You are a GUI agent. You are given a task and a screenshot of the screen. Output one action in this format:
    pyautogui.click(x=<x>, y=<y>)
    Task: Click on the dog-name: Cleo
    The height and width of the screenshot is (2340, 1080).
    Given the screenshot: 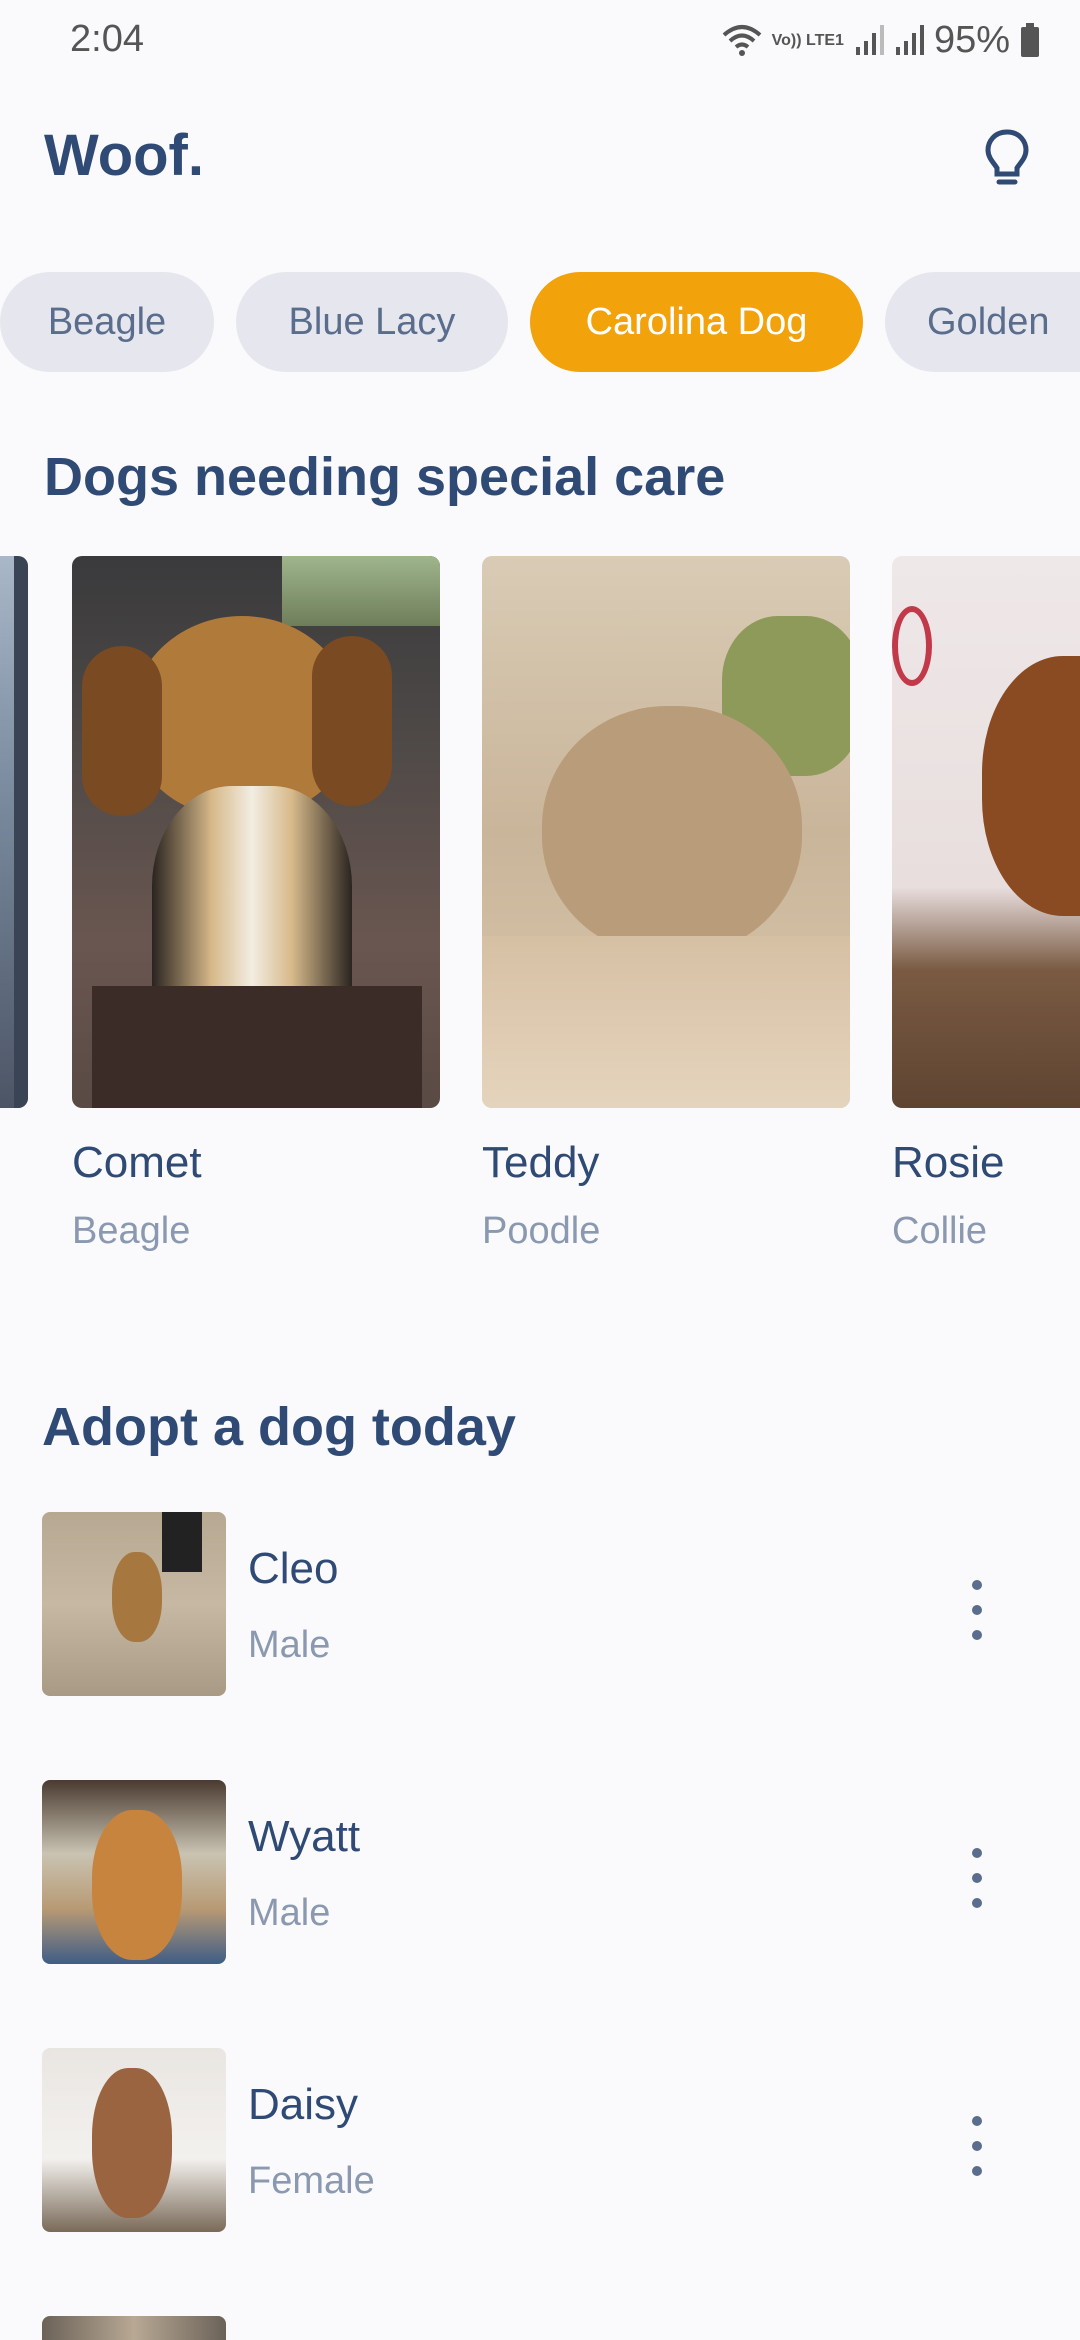 What is the action you would take?
    pyautogui.click(x=293, y=1568)
    